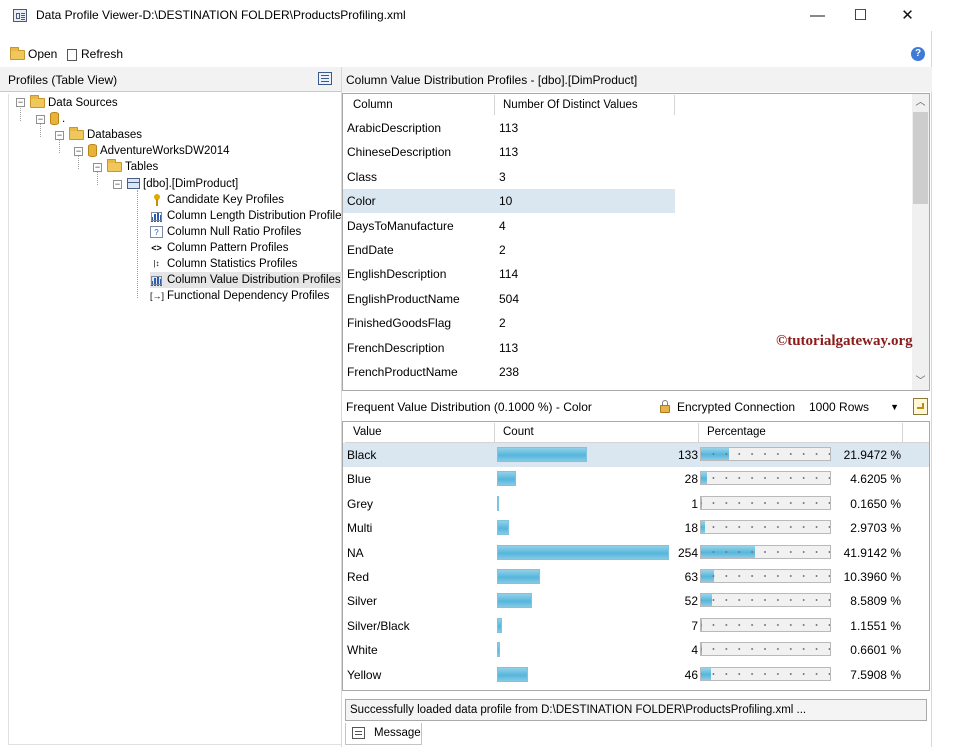 Image resolution: width=957 pixels, height=747 pixels. I want to click on lock-icon, so click(665, 406).